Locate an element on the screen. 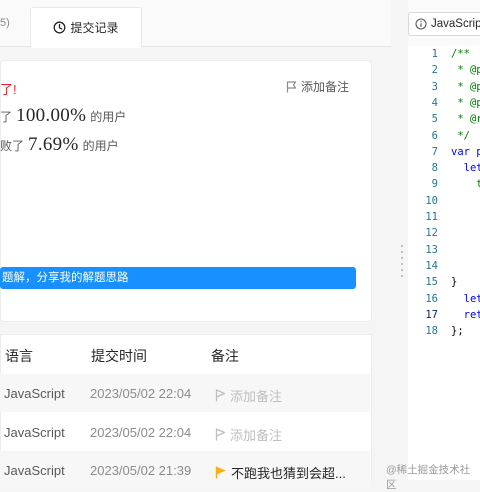 This screenshot has width=480, height=492. memory-percent: 7.69% is located at coordinates (53, 144).